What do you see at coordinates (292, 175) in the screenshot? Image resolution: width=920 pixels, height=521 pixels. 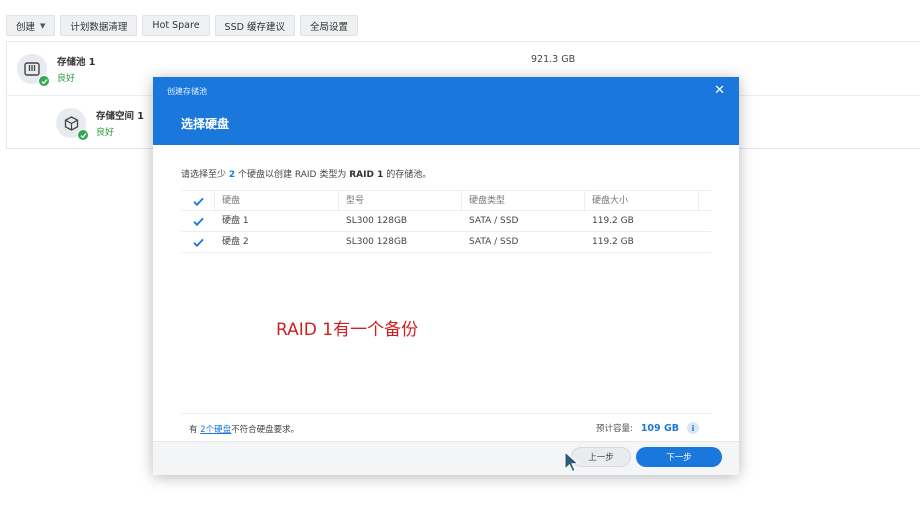 I see `instruction-mid: 个硬盘以创建 RAID 类型为` at bounding box center [292, 175].